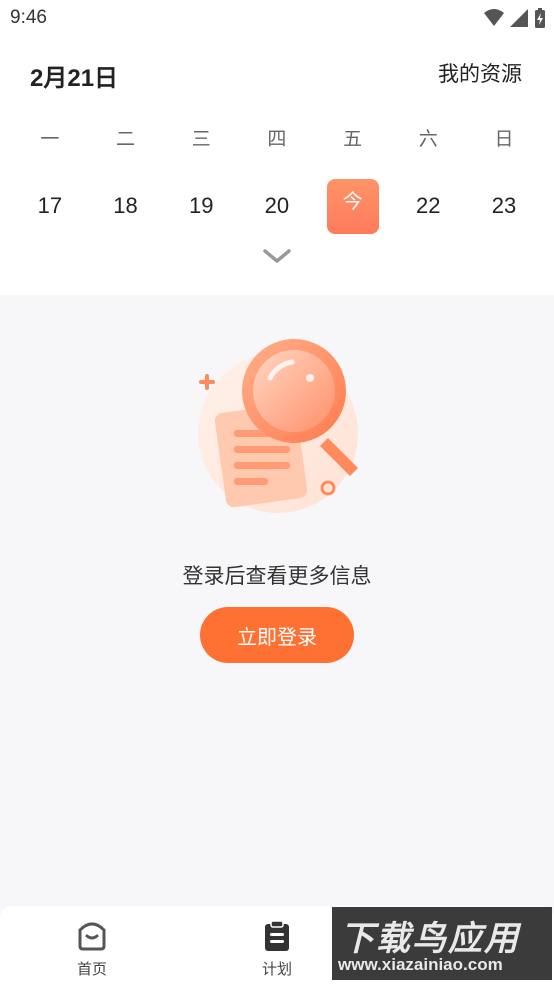 The image size is (554, 984). I want to click on search-document-illustration, so click(278, 426).